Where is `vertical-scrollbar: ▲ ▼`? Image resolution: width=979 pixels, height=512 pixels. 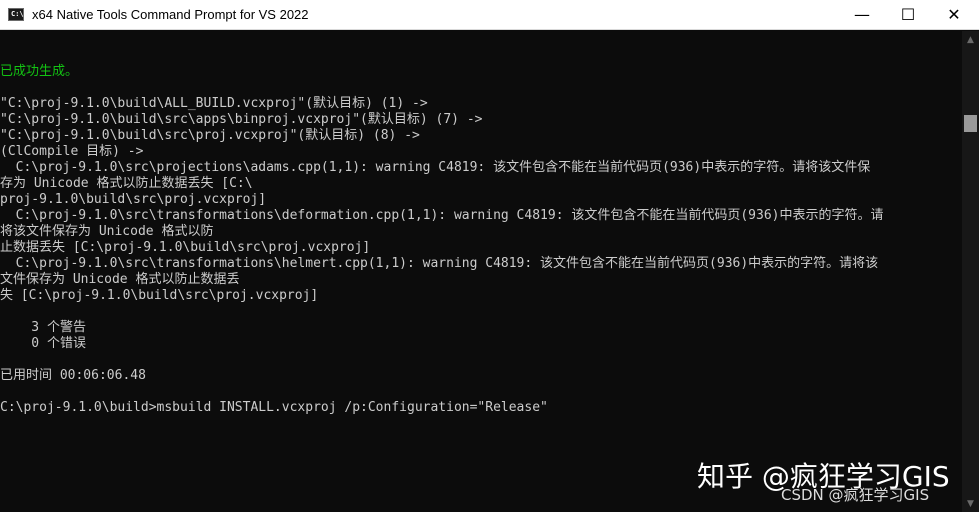
vertical-scrollbar: ▲ ▼ is located at coordinates (970, 271).